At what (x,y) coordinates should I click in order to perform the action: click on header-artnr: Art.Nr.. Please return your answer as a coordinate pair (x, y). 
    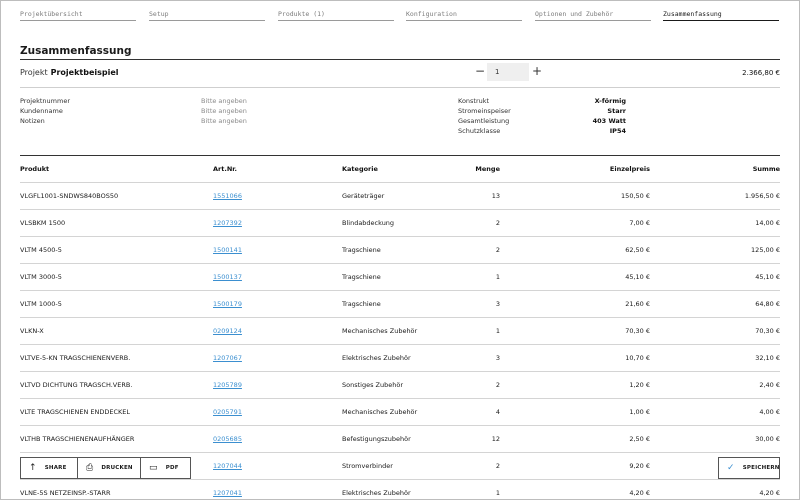
    Looking at the image, I should click on (225, 169).